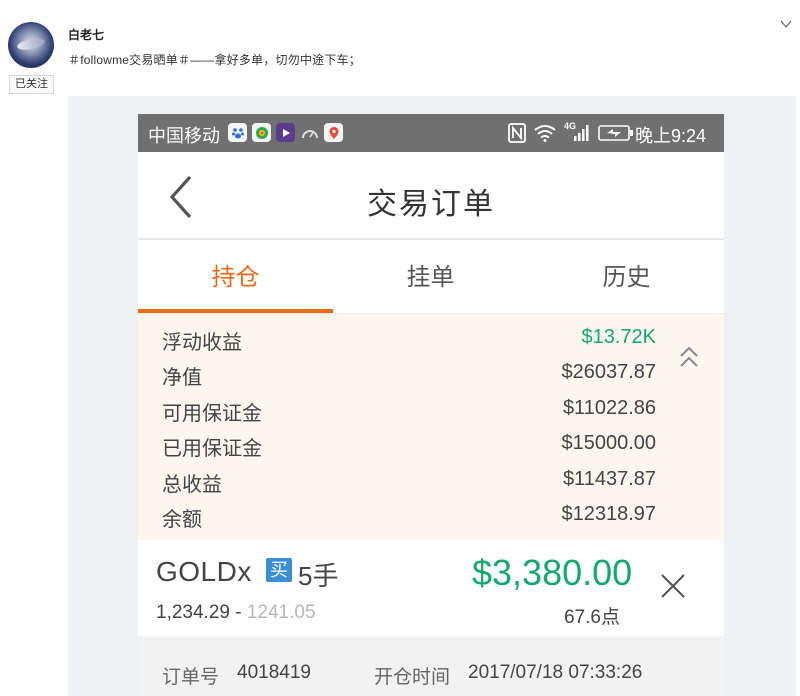 The width and height of the screenshot is (800, 696). What do you see at coordinates (333, 132) in the screenshot?
I see `map-pin-icon` at bounding box center [333, 132].